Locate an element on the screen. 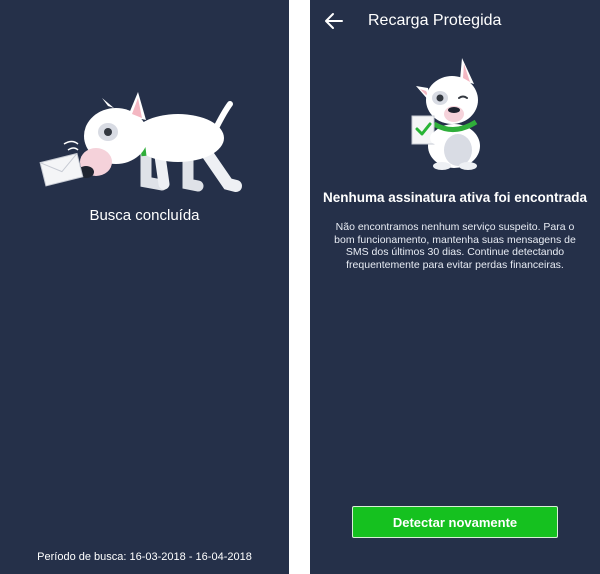 This screenshot has width=600, height=574. dog-holding-checklist-illustration is located at coordinates (445, 114).